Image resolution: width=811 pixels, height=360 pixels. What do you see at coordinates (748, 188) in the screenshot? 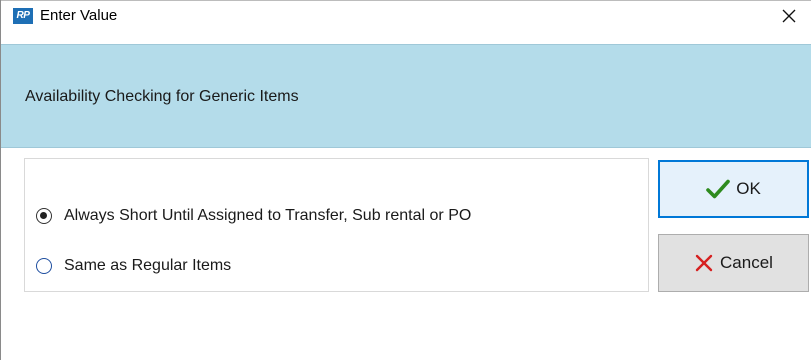
I see `ok-button-label: OK` at bounding box center [748, 188].